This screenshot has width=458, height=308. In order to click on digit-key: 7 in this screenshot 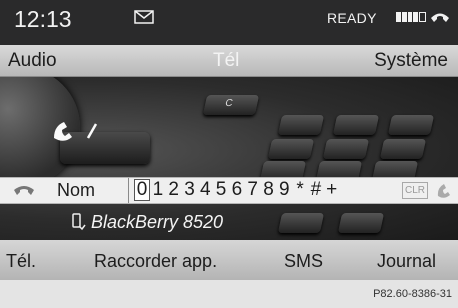, I will do `click(253, 190)`.